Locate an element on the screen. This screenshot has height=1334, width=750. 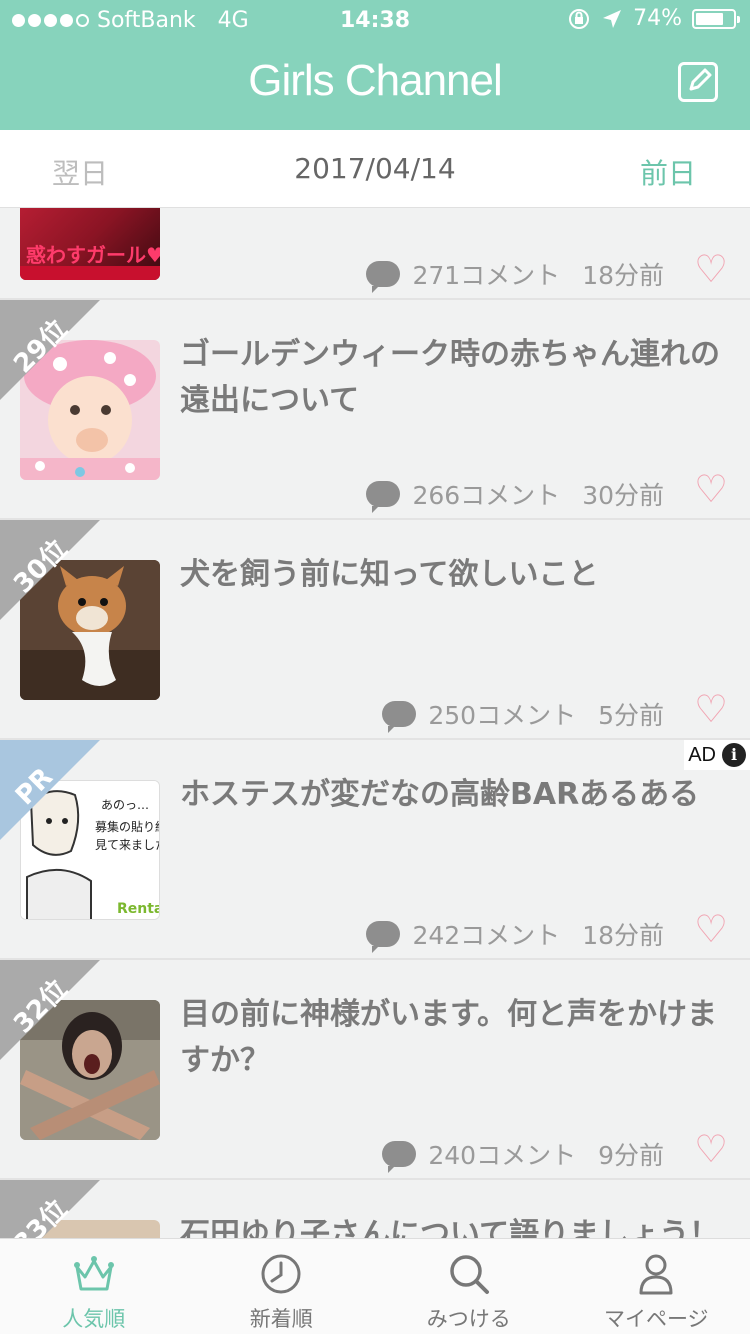
comment-count: 242コメント is located at coordinates (486, 935).